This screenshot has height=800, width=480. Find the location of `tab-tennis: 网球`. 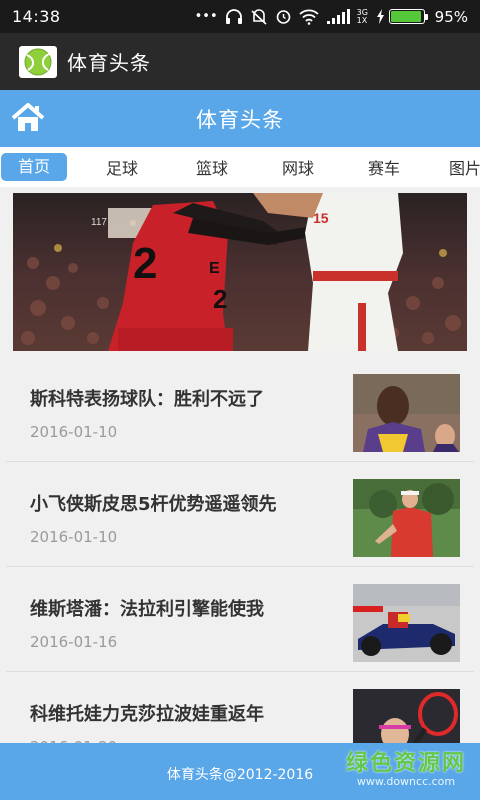

tab-tennis: 网球 is located at coordinates (298, 167).